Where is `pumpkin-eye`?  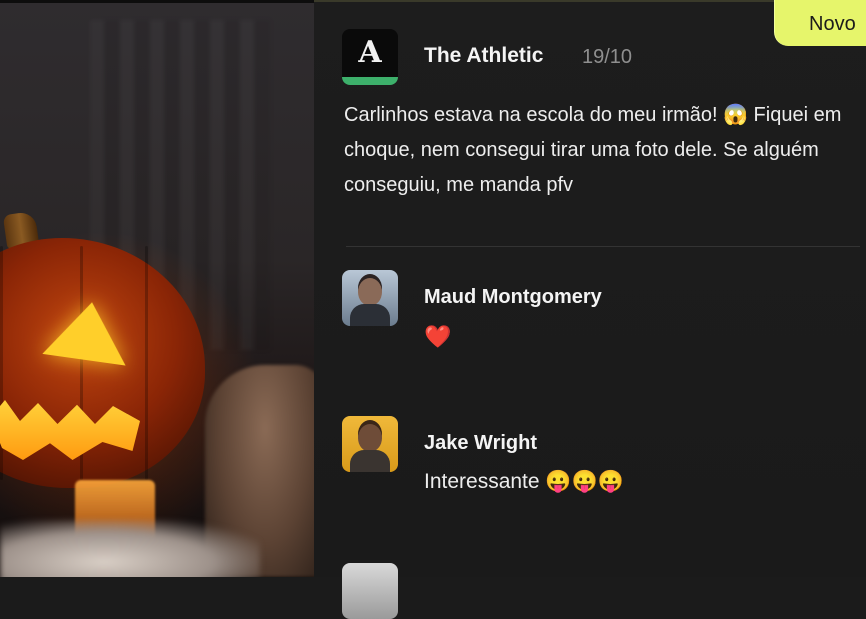 pumpkin-eye is located at coordinates (88, 331).